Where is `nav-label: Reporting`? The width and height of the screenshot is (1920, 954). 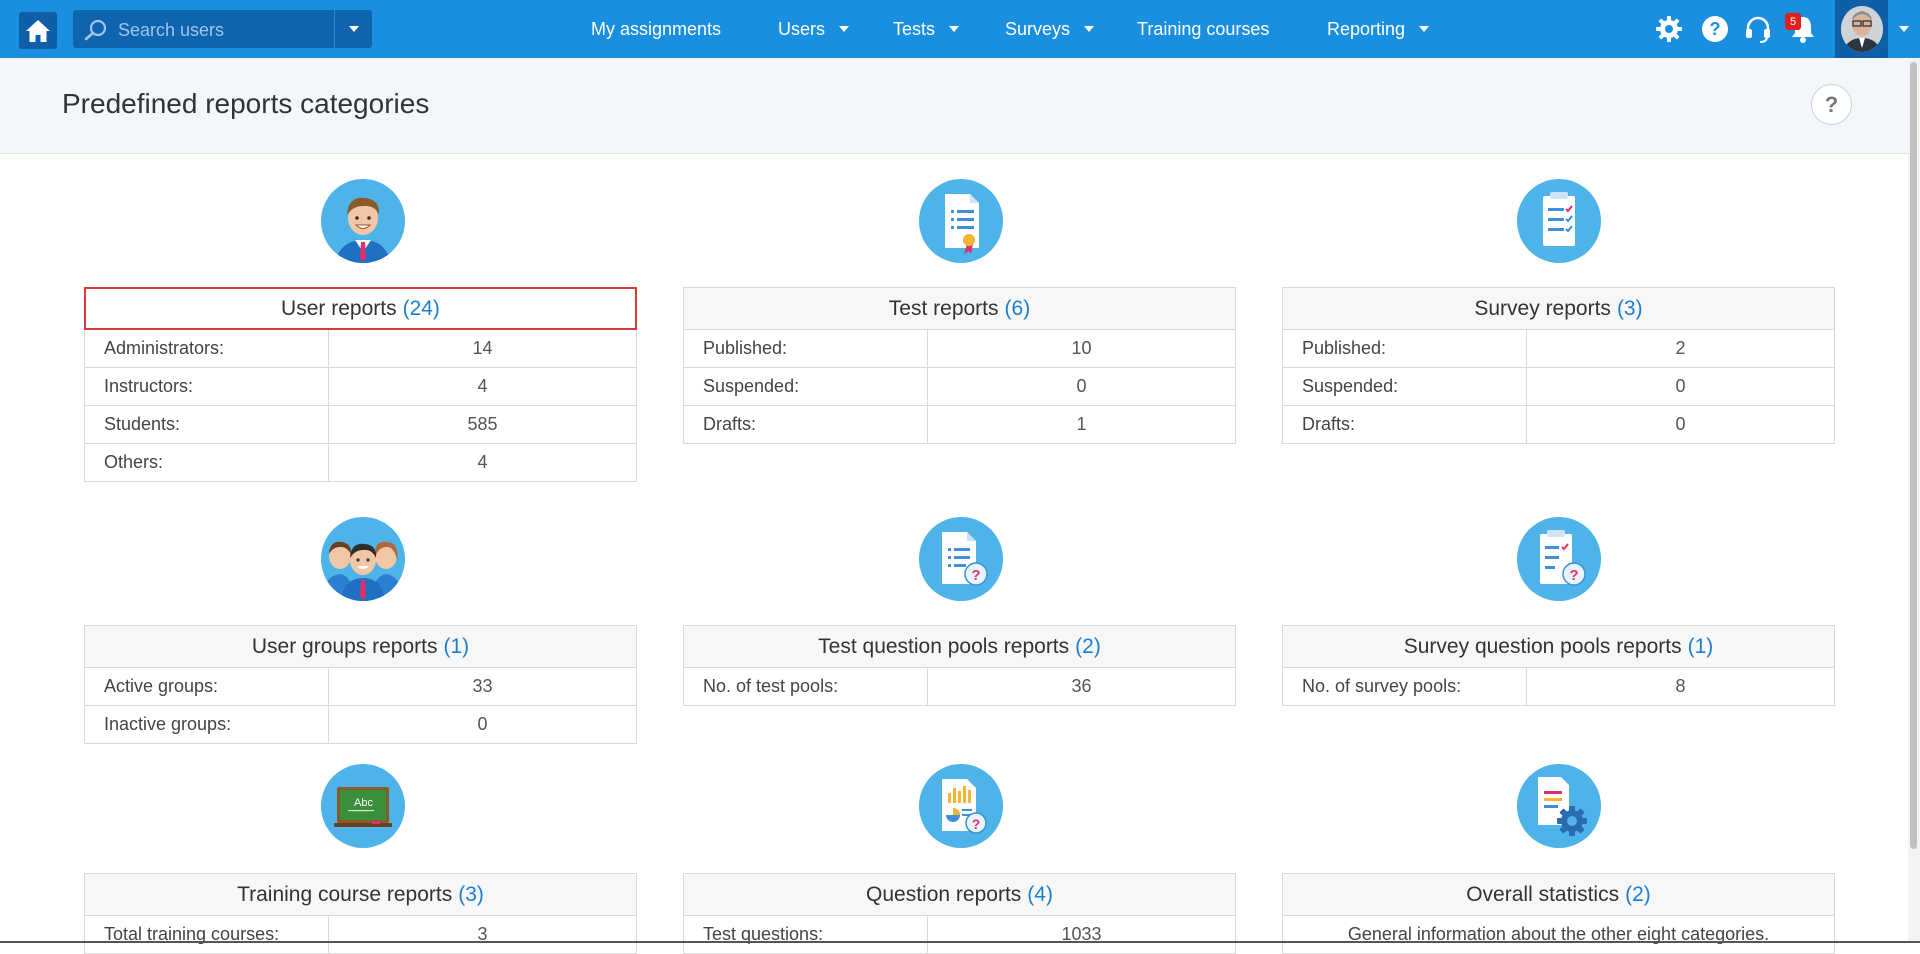 nav-label: Reporting is located at coordinates (1366, 28).